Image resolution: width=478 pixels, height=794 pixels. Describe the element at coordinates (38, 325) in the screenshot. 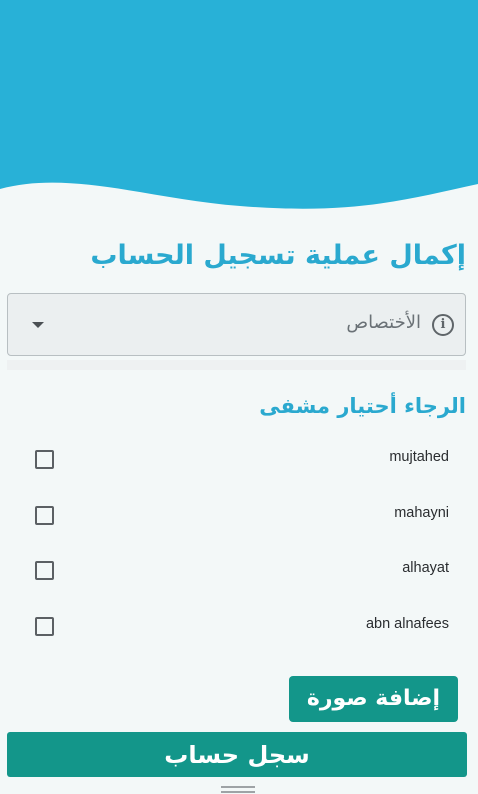

I see `chevron-down-icon` at that location.